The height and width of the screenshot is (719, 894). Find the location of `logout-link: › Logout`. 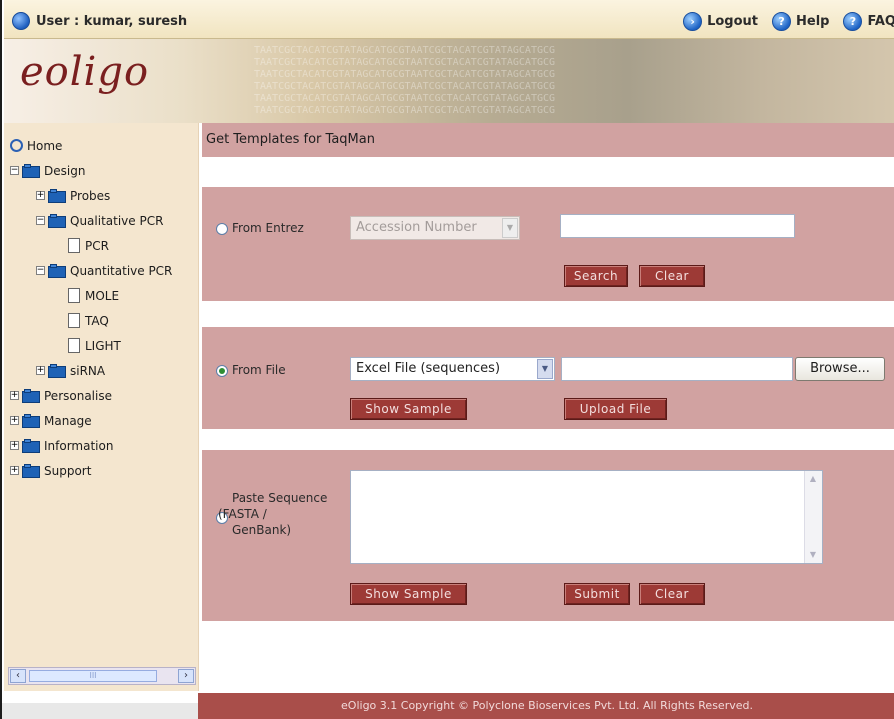

logout-link: › Logout is located at coordinates (720, 21).